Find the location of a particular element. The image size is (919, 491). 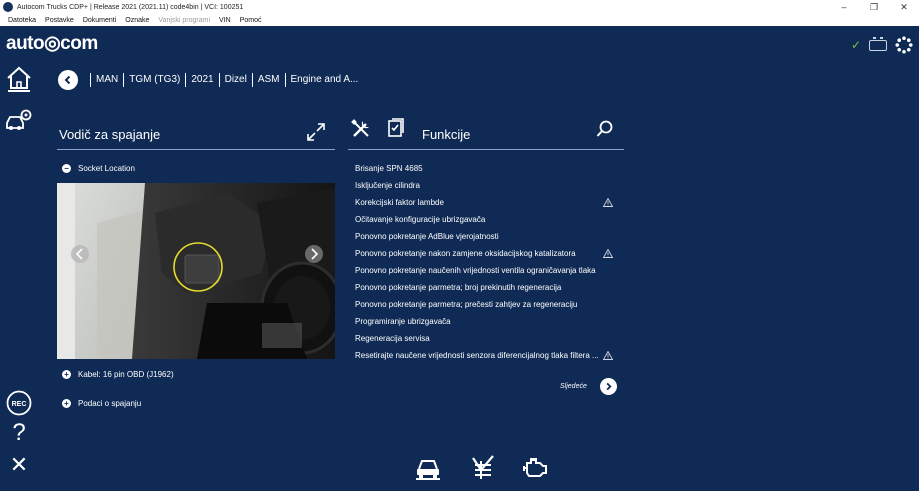

function-label: Programiranje ubrizgavača is located at coordinates (403, 321).